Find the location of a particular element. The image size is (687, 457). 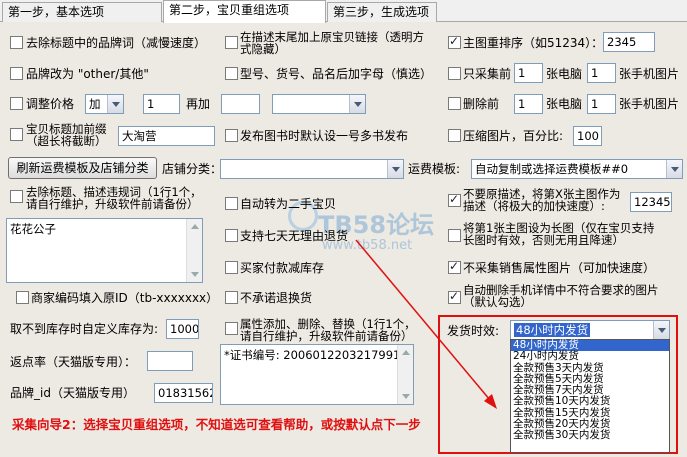

guide-text: 采集向导2：选择宝贝重组选项，不知道选可查看帮助，或按默认点下一步 is located at coordinates (216, 424).